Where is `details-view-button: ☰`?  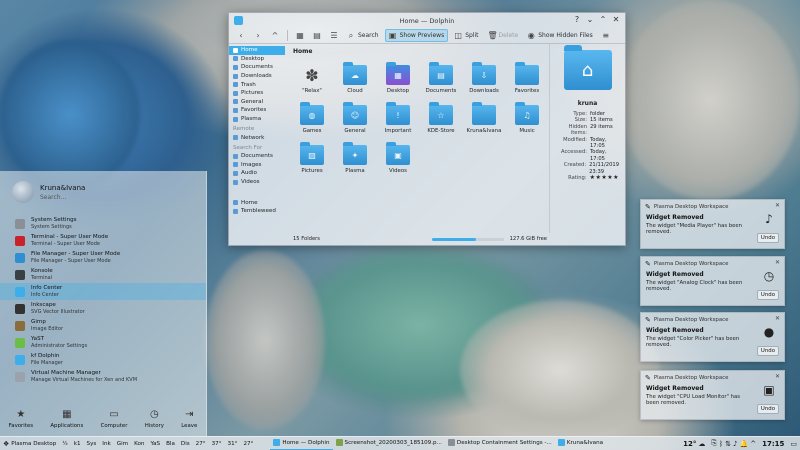
details-view-button: ☰ is located at coordinates (334, 35).